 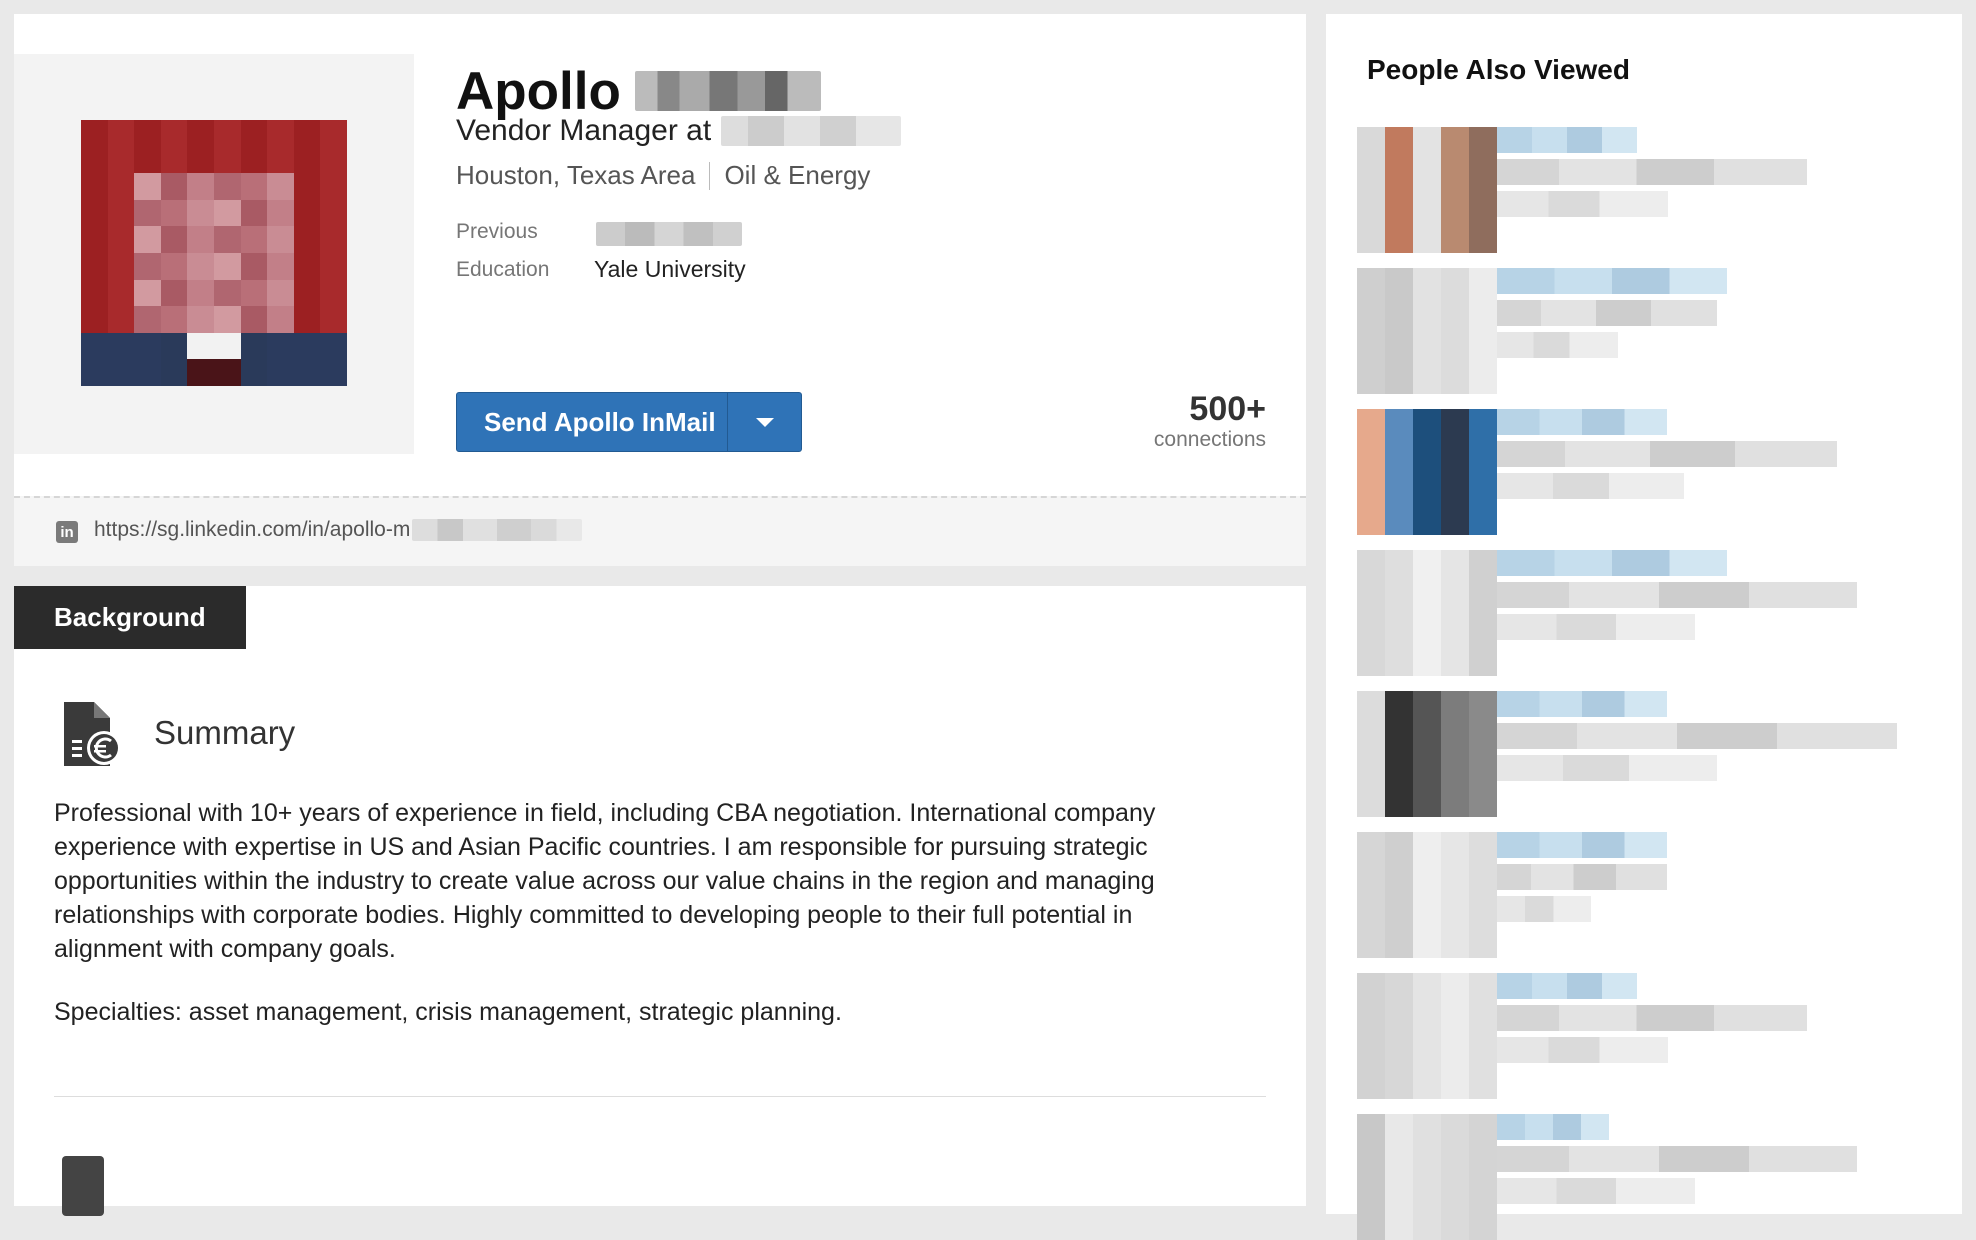 What do you see at coordinates (92, 734) in the screenshot?
I see `summary-icon` at bounding box center [92, 734].